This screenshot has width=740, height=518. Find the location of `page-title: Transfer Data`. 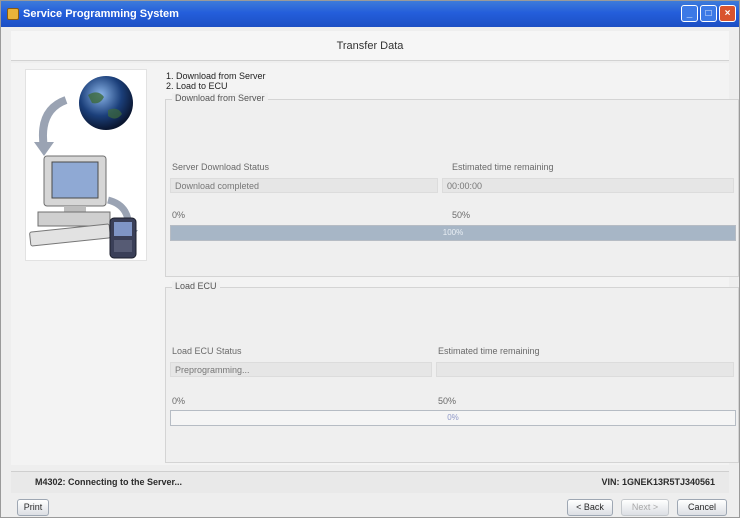

page-title: Transfer Data is located at coordinates (370, 46).